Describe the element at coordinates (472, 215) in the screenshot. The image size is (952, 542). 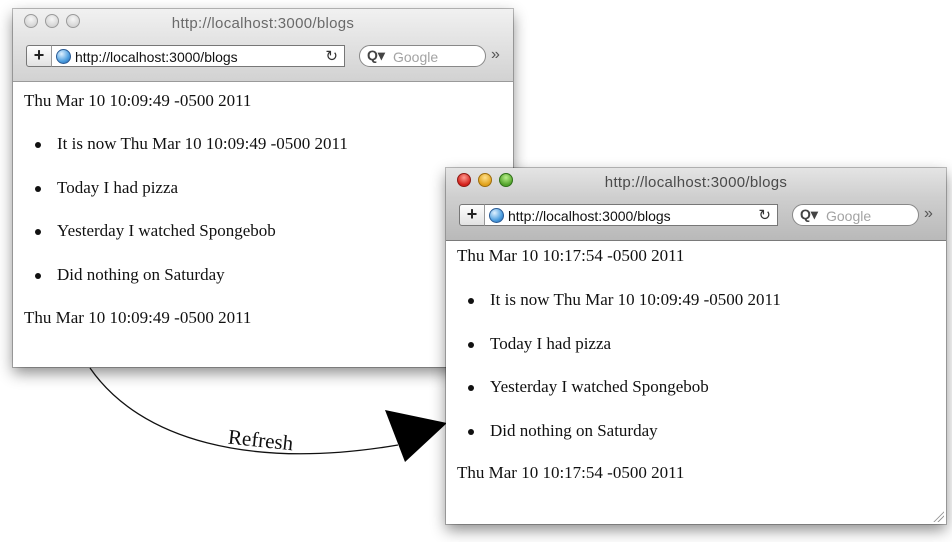
I see `add-bookmark-button: +` at that location.